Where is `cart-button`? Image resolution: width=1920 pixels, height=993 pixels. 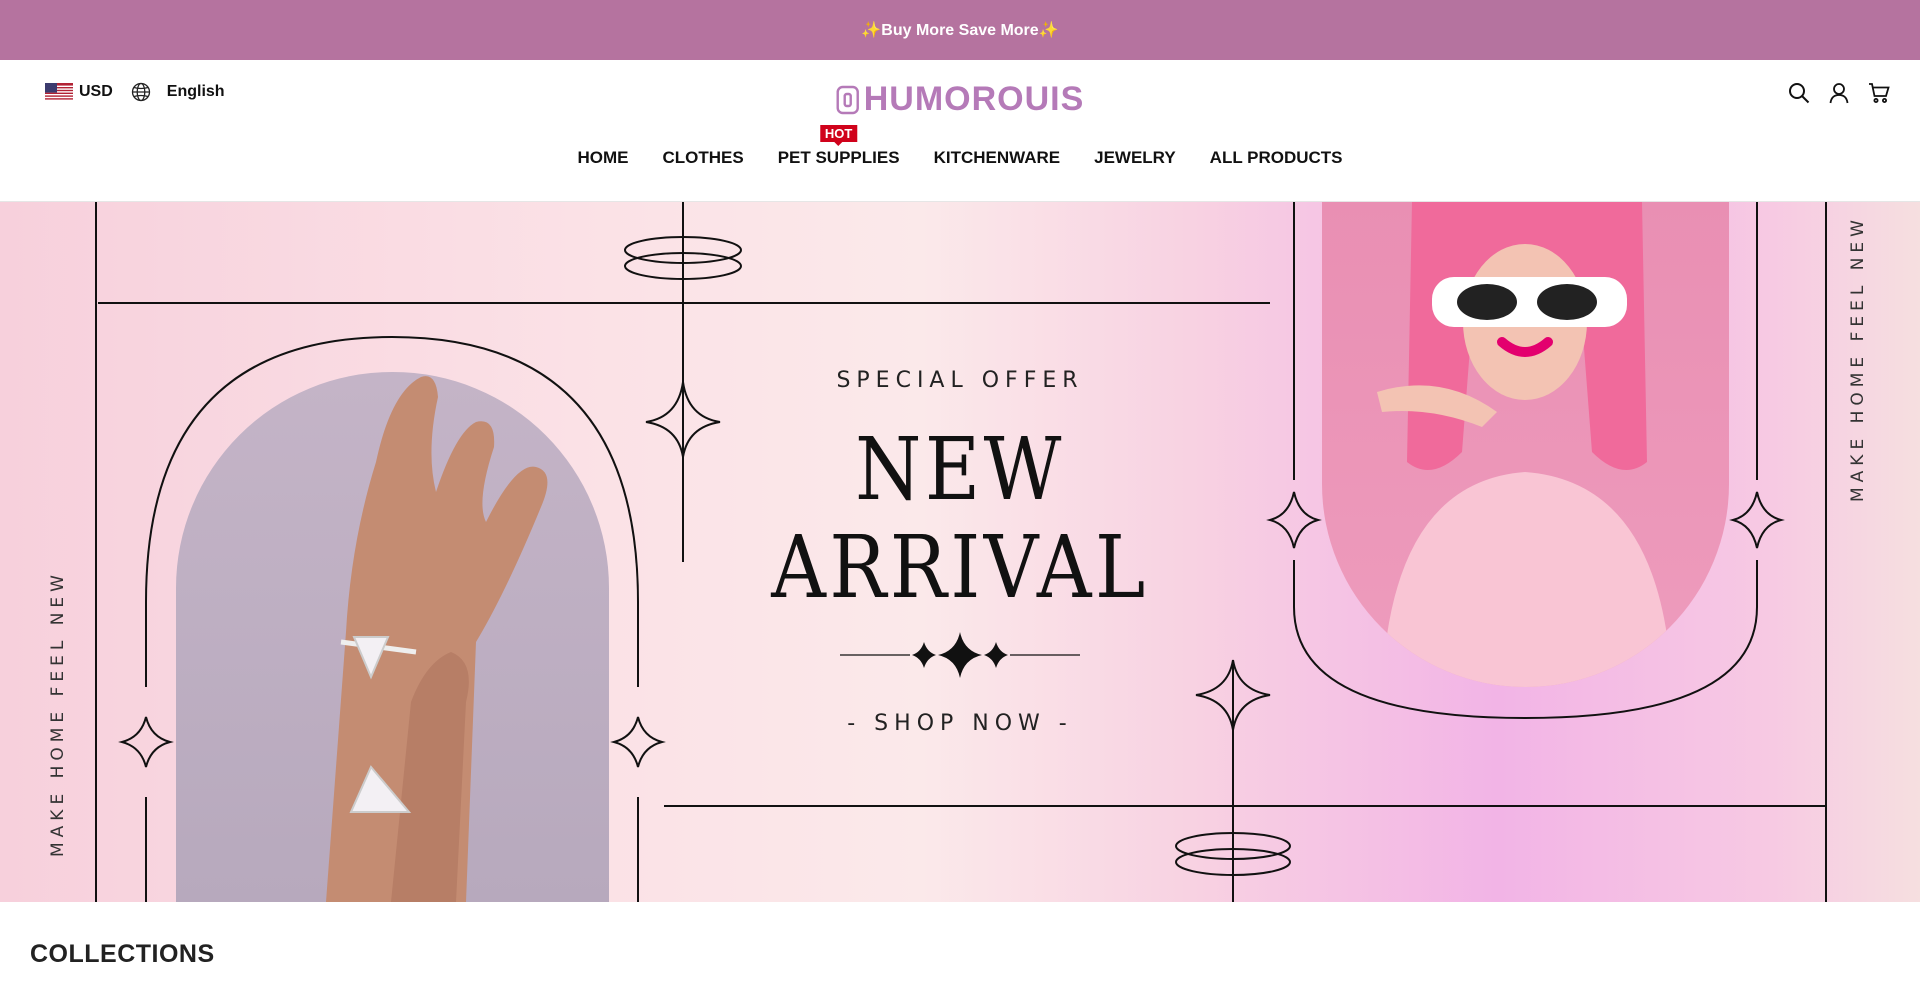
cart-button is located at coordinates (1879, 93).